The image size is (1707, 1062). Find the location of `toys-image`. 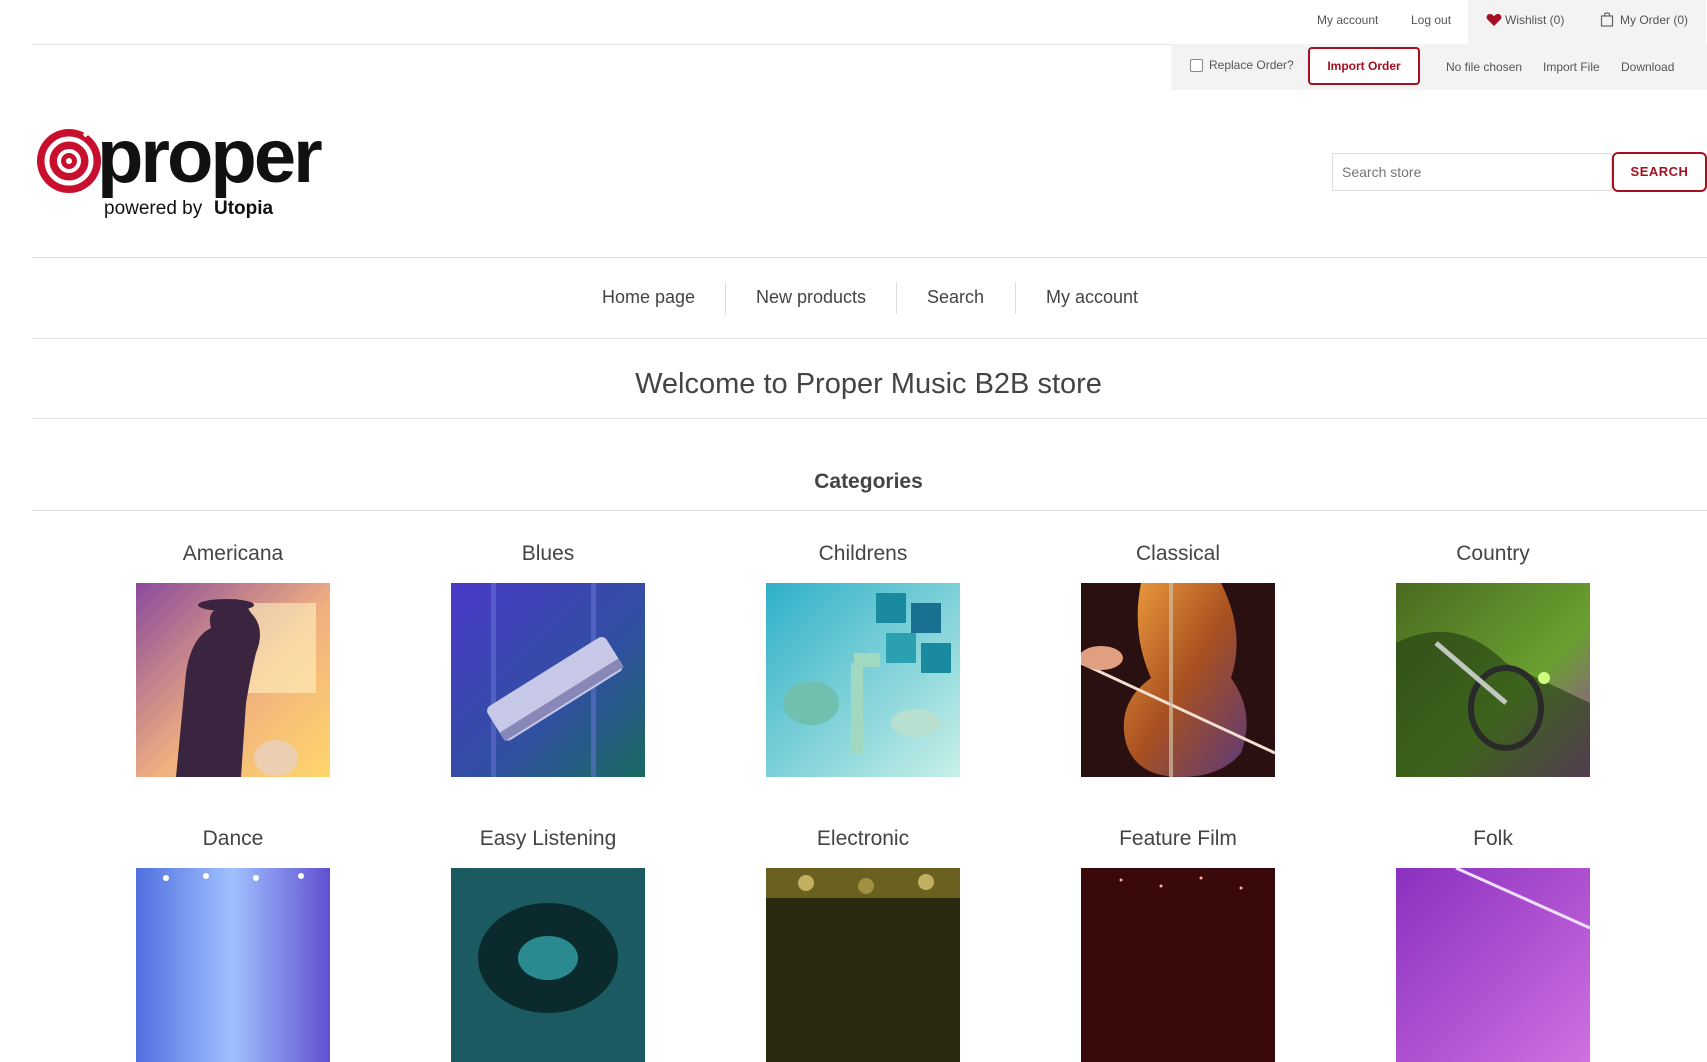

toys-image is located at coordinates (863, 680).